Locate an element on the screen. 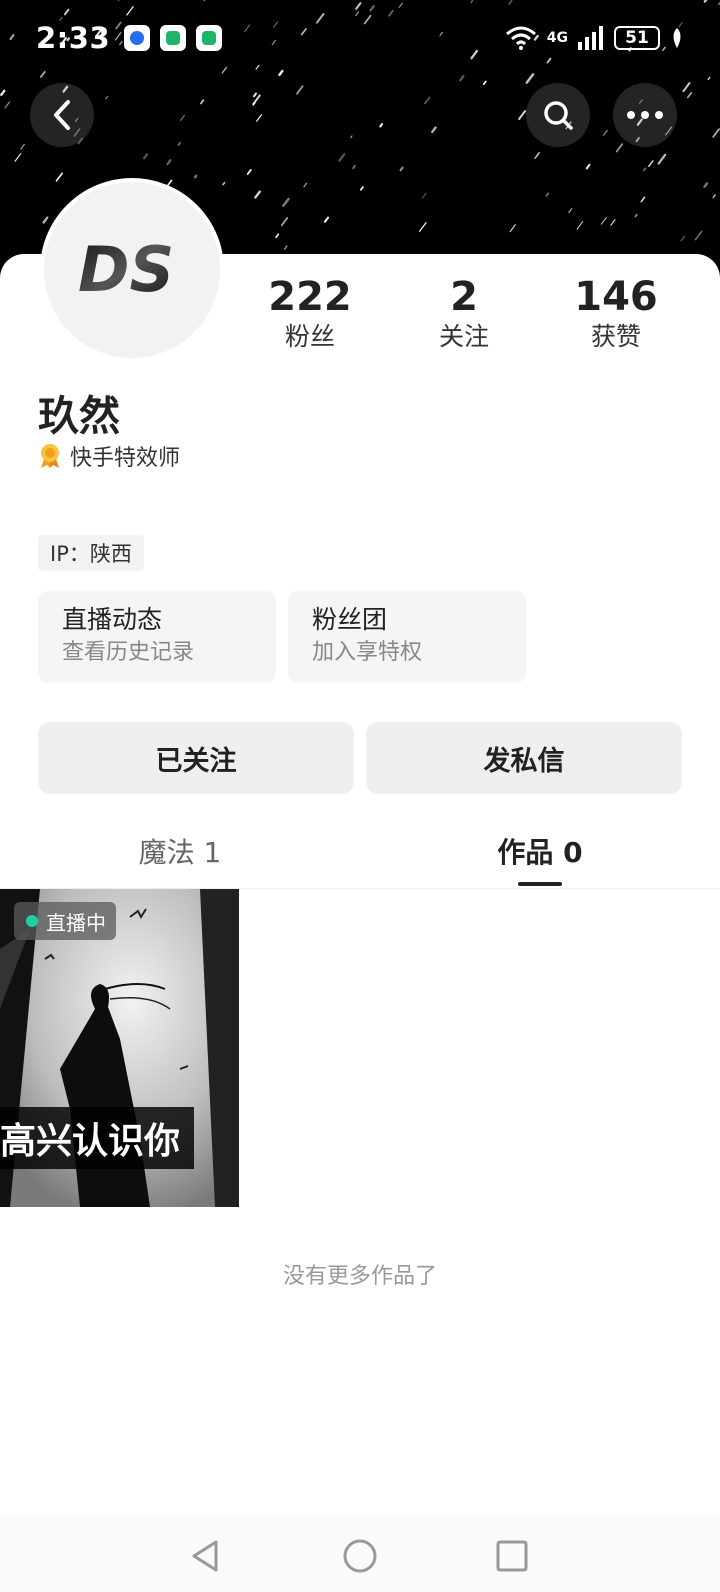 Image resolution: width=720 pixels, height=1592 pixels. live-badge: 直播中 is located at coordinates (65, 921).